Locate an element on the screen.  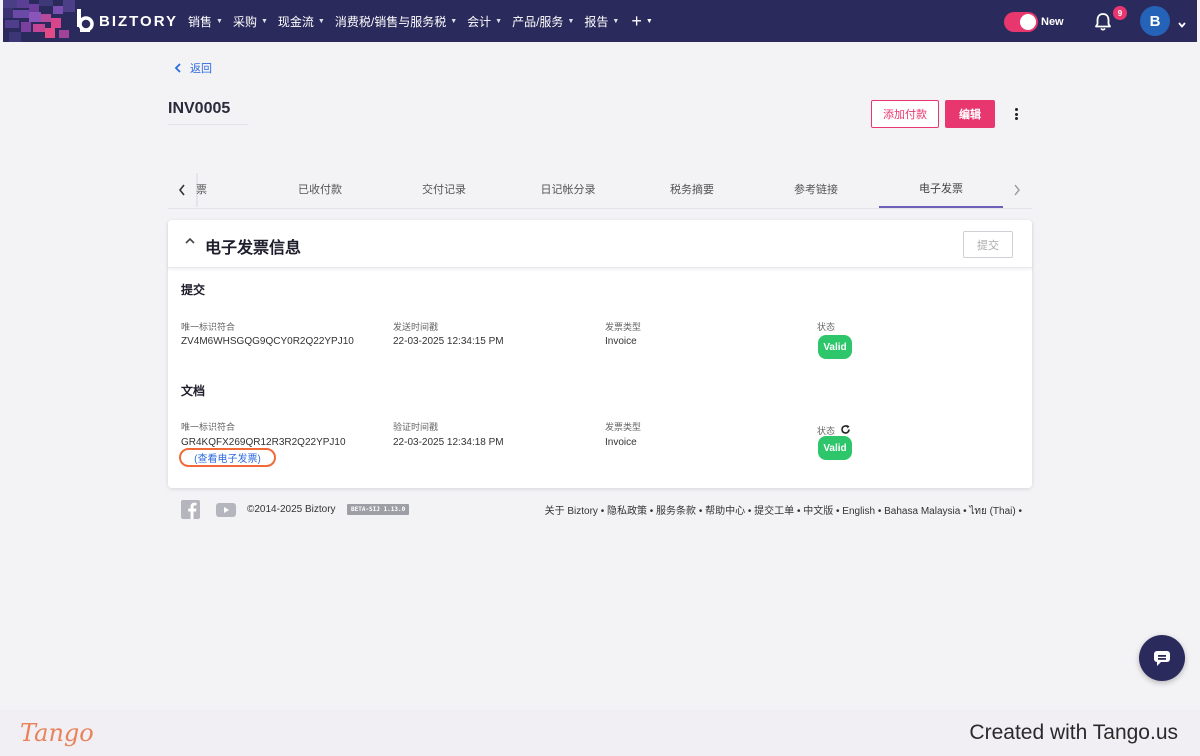
back-label: 返回 is located at coordinates (201, 69).